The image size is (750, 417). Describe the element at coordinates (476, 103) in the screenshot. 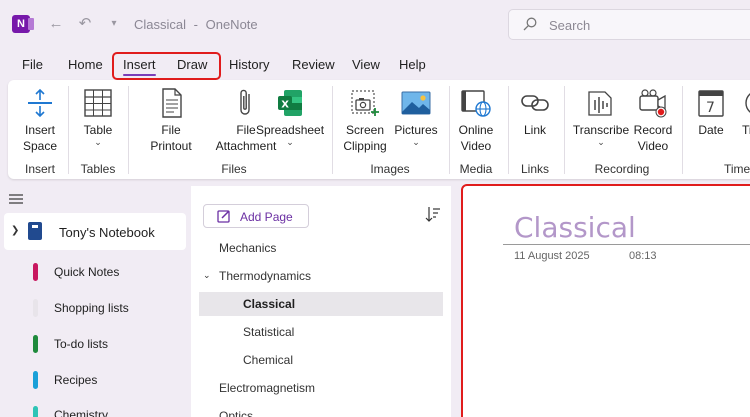

I see `online-video-icon` at that location.